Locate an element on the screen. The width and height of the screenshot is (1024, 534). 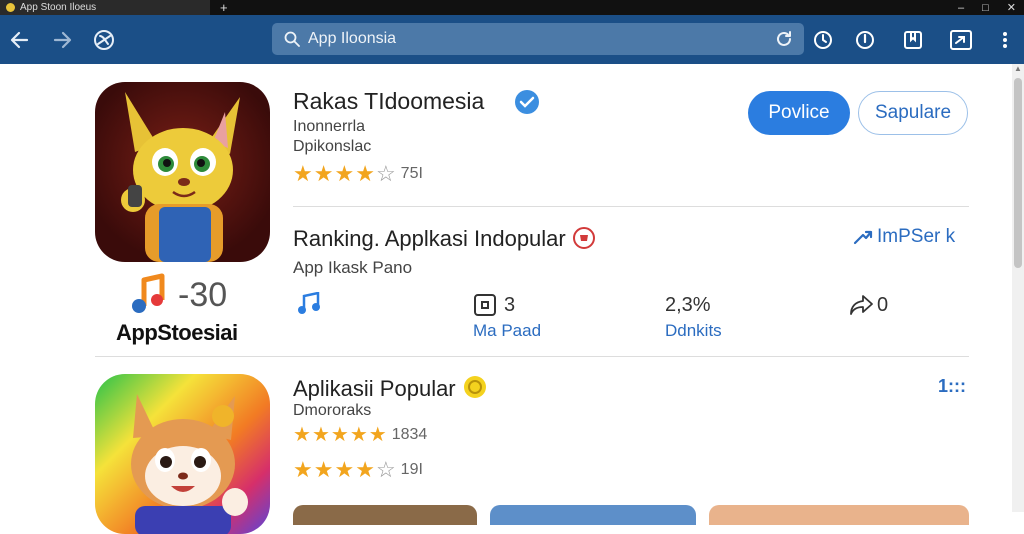
ranking-link-label: ImPSer k is located at coordinates (916, 236).